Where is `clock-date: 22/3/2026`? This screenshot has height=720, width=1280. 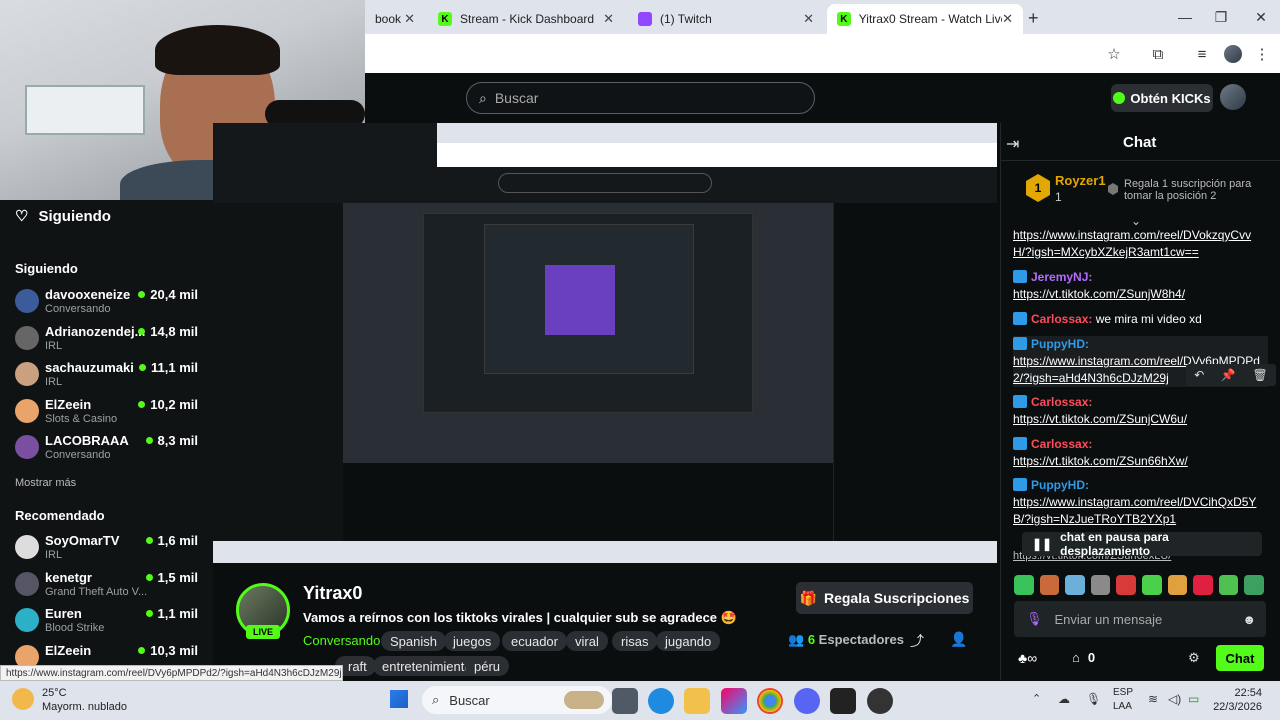
clock-date: 22/3/2026 is located at coordinates (1236, 707).